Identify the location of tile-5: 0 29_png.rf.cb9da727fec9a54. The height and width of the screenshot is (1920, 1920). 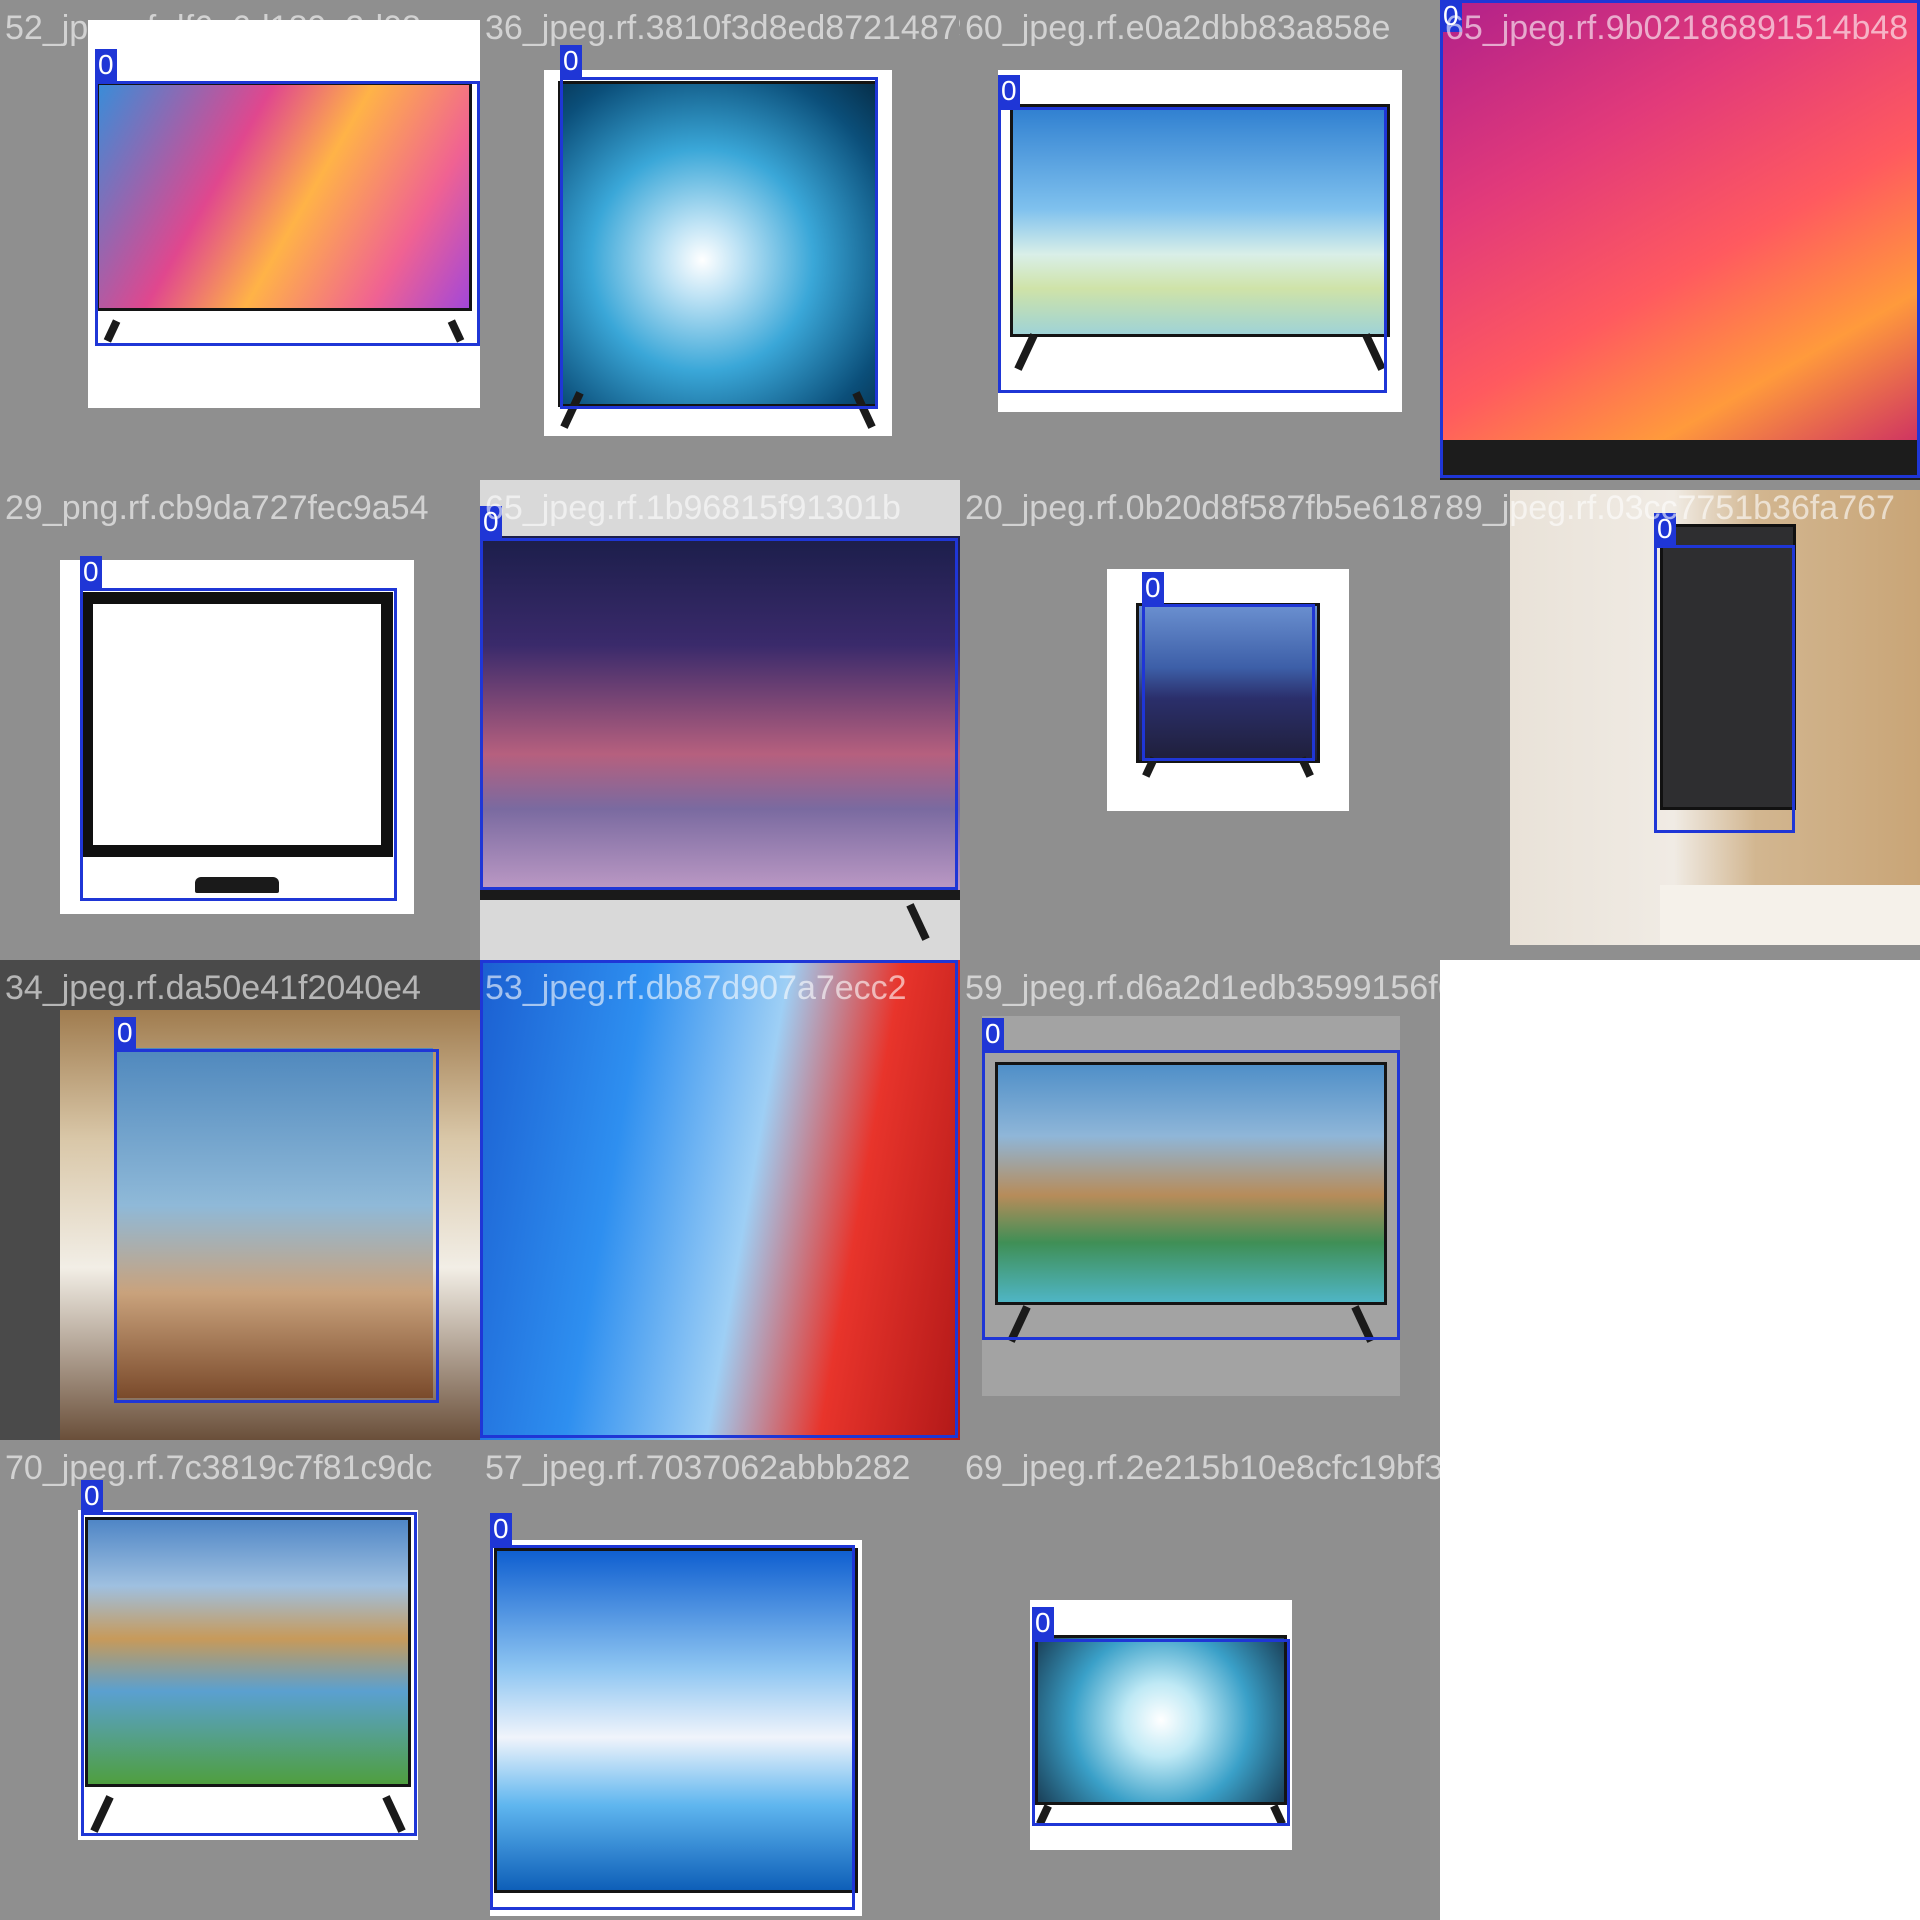
(240, 720).